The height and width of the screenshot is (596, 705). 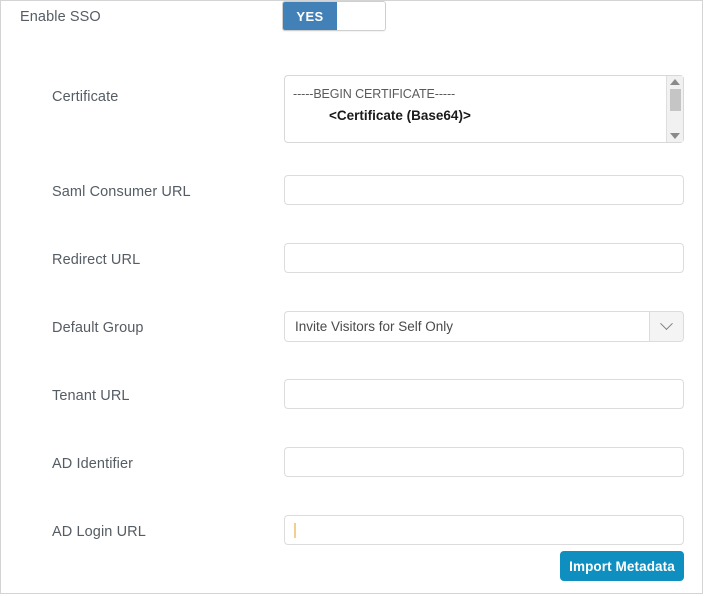 What do you see at coordinates (374, 94) in the screenshot?
I see `certificate-begin-line: -----BEGIN CERTIFICATE-----` at bounding box center [374, 94].